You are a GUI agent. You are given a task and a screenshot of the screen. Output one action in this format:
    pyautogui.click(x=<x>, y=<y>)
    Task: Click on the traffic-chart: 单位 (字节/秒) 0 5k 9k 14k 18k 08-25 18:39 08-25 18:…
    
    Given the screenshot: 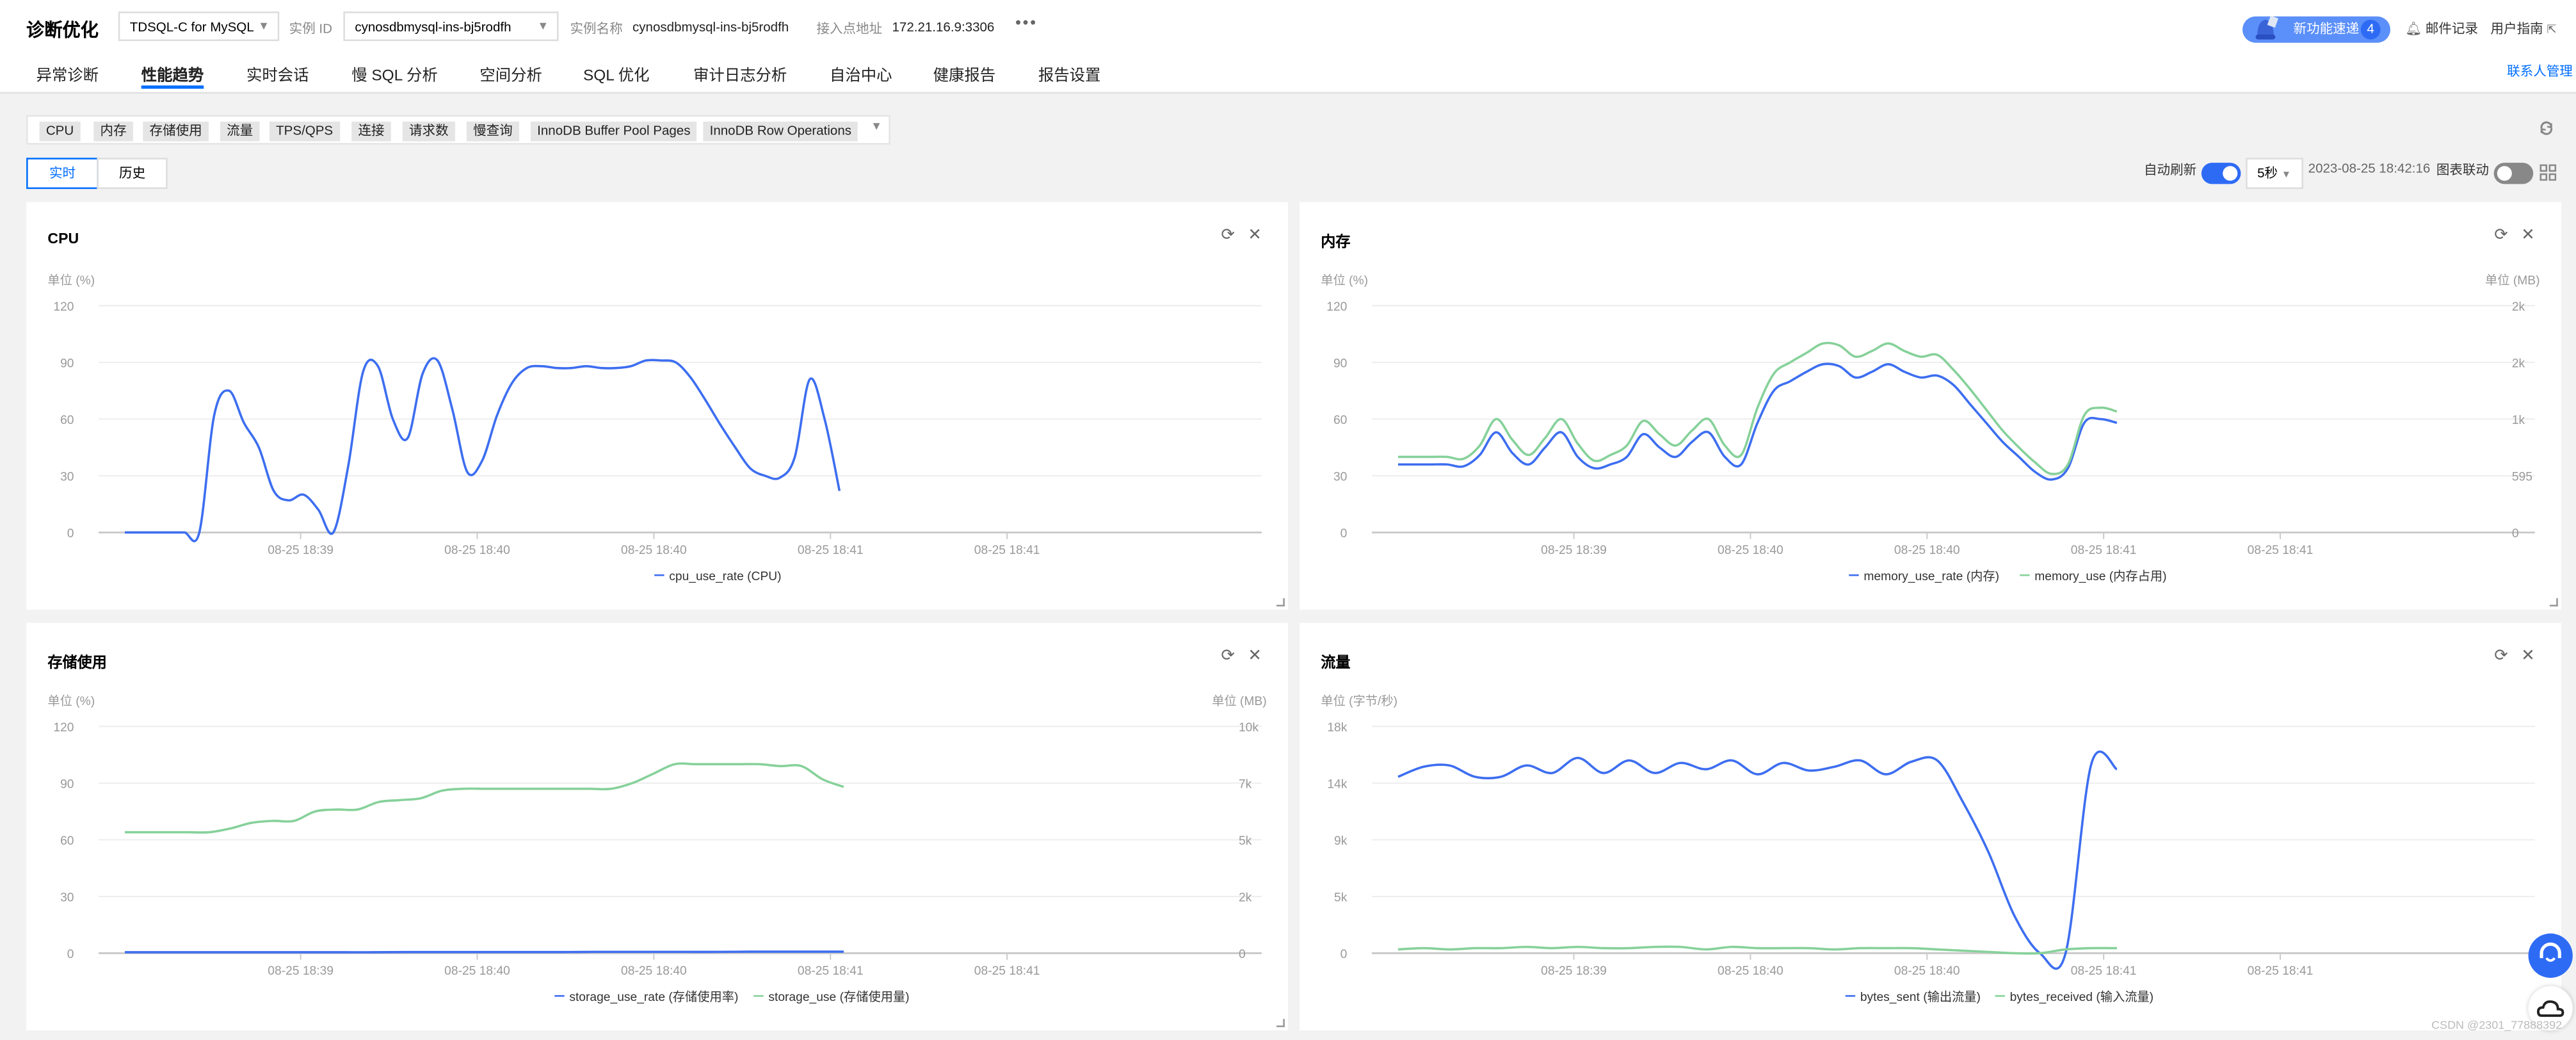 What is the action you would take?
    pyautogui.click(x=1928, y=849)
    